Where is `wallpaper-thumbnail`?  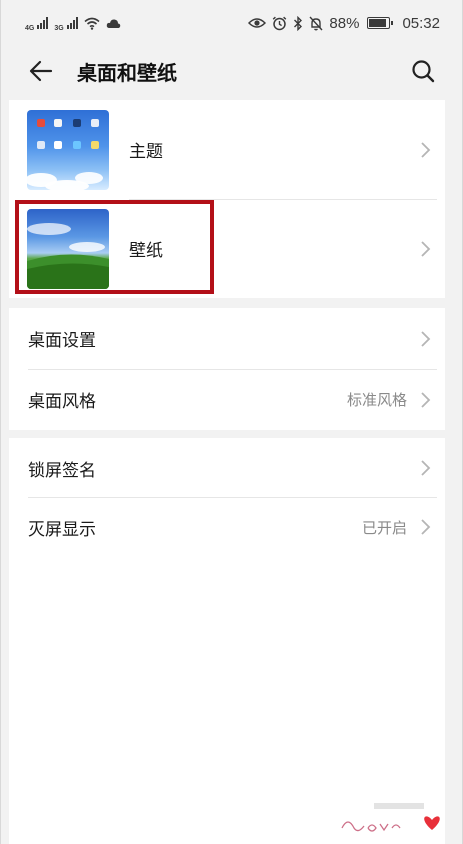
wallpaper-thumbnail is located at coordinates (68, 249).